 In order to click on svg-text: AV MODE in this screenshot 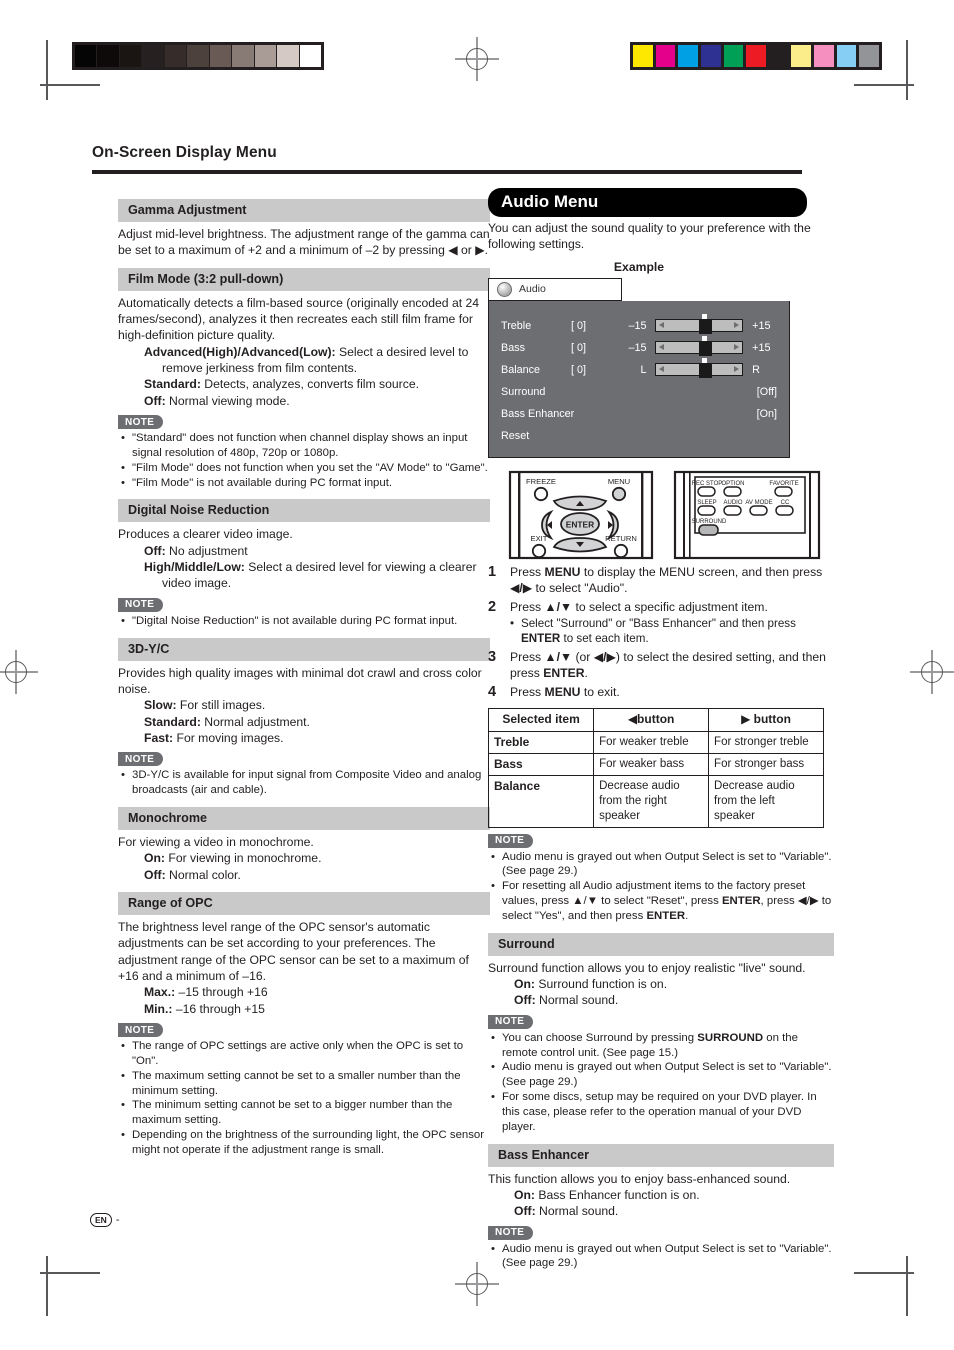, I will do `click(758, 503)`.